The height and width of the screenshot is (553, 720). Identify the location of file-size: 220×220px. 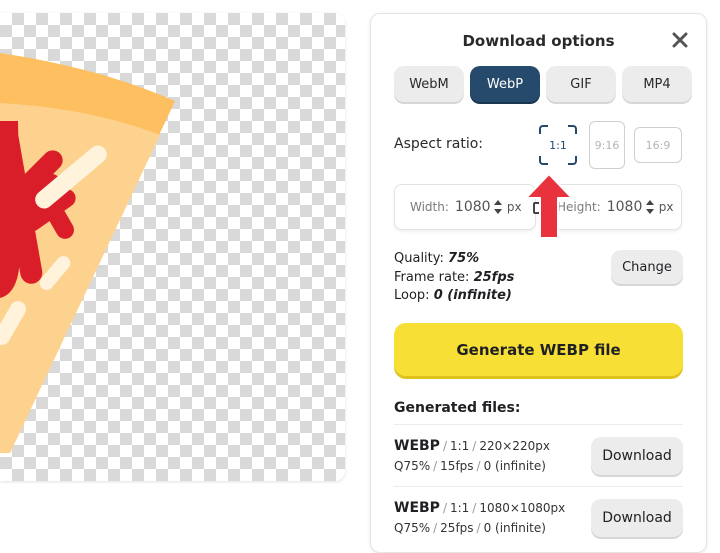
(514, 446).